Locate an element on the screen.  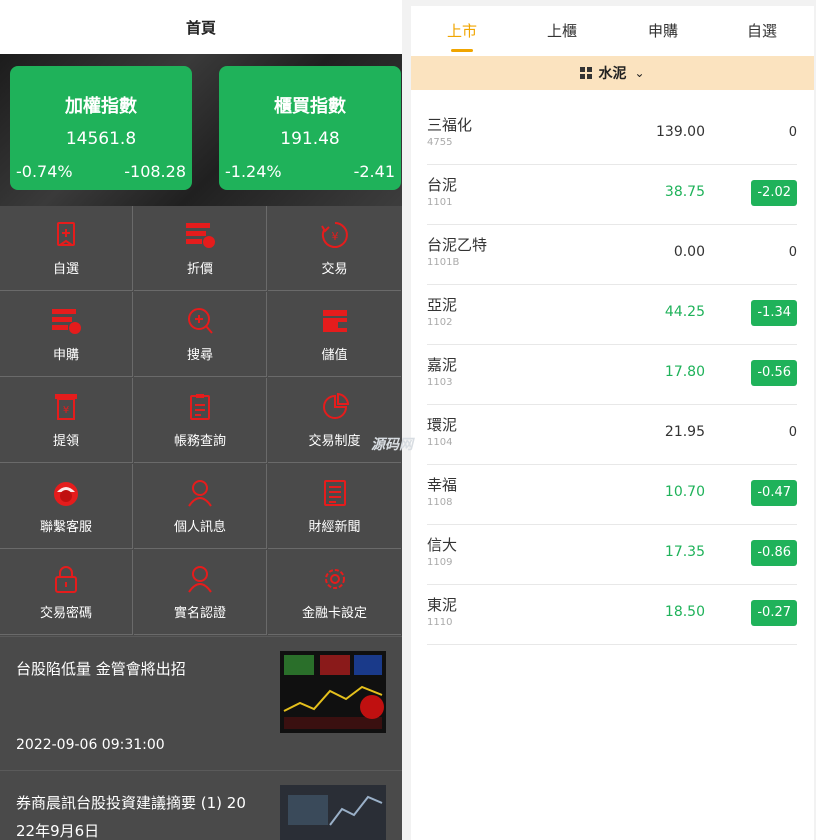
lock-icon is located at coordinates (66, 579).